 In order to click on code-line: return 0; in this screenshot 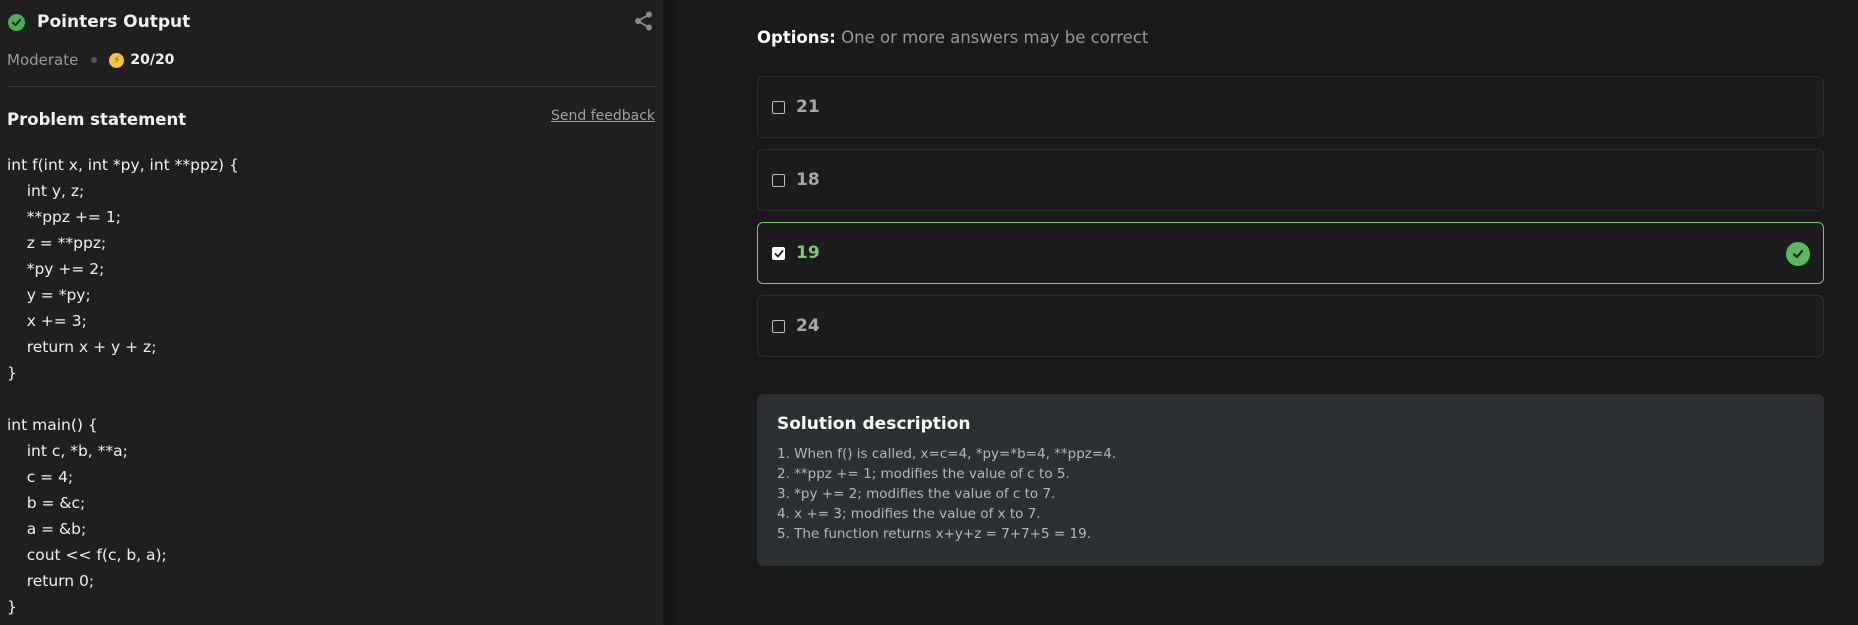, I will do `click(51, 581)`.